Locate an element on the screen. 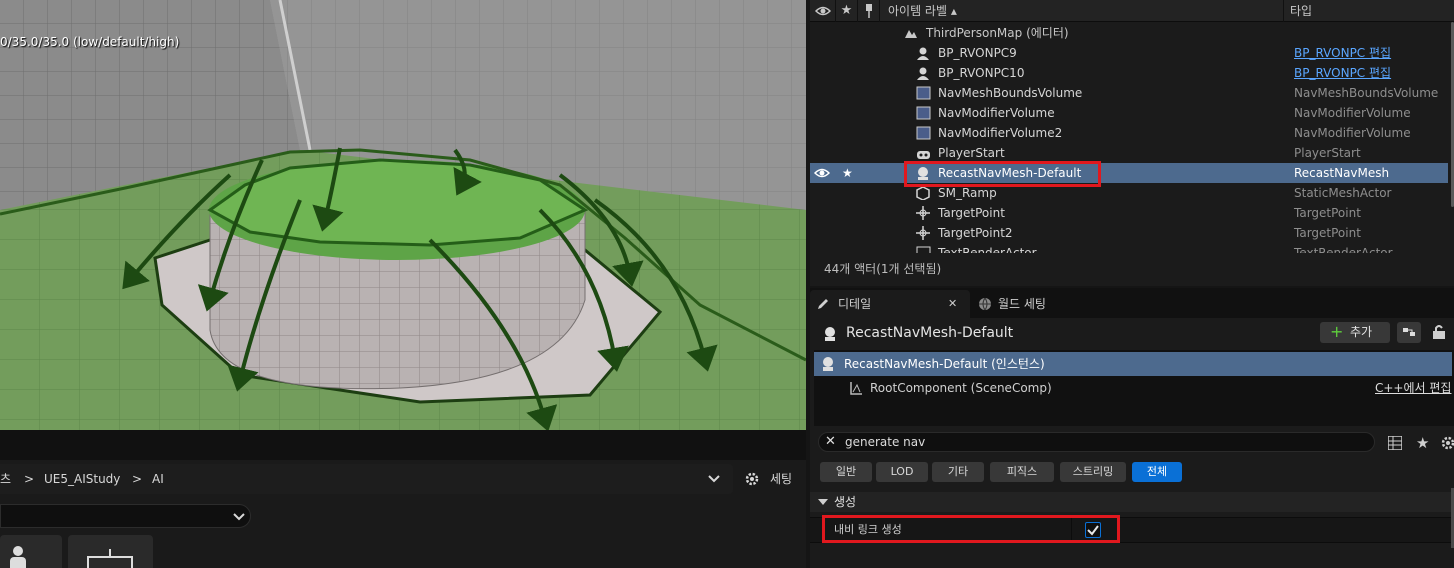 This screenshot has height=568, width=1454. category-label: 생성 is located at coordinates (845, 502).